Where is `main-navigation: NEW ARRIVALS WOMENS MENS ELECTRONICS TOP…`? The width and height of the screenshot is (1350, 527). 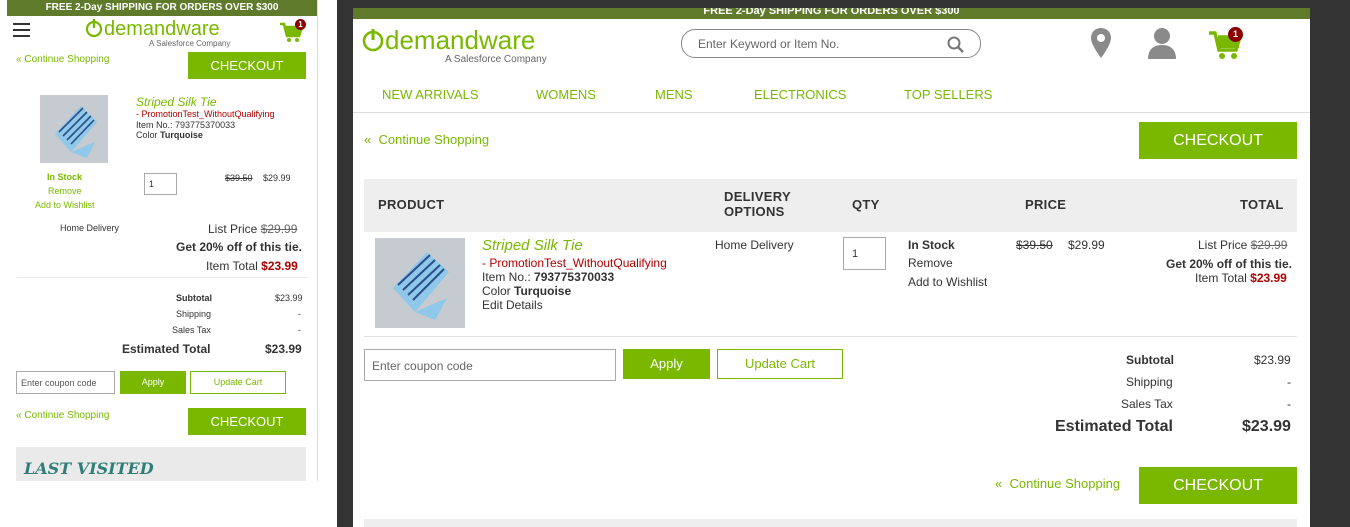 main-navigation: NEW ARRIVALS WOMENS MENS ELECTRONICS TOP… is located at coordinates (831, 97).